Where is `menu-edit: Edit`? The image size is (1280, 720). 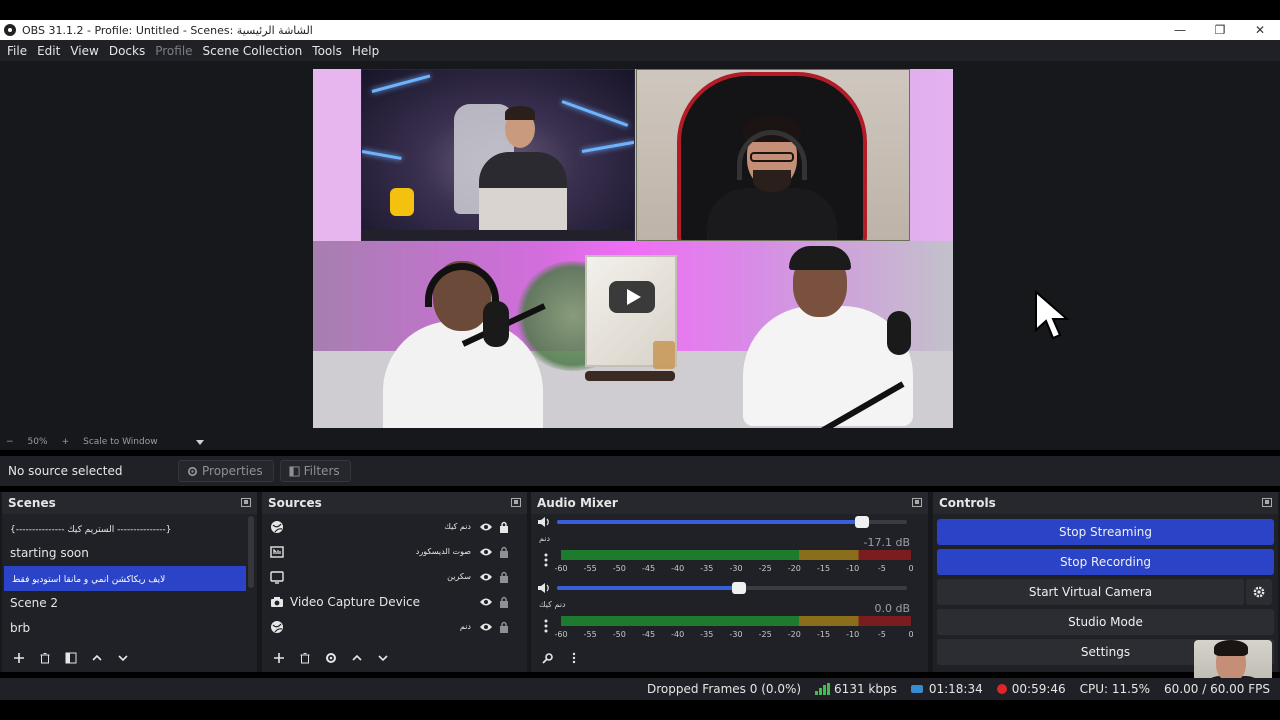
menu-edit: Edit is located at coordinates (48, 51).